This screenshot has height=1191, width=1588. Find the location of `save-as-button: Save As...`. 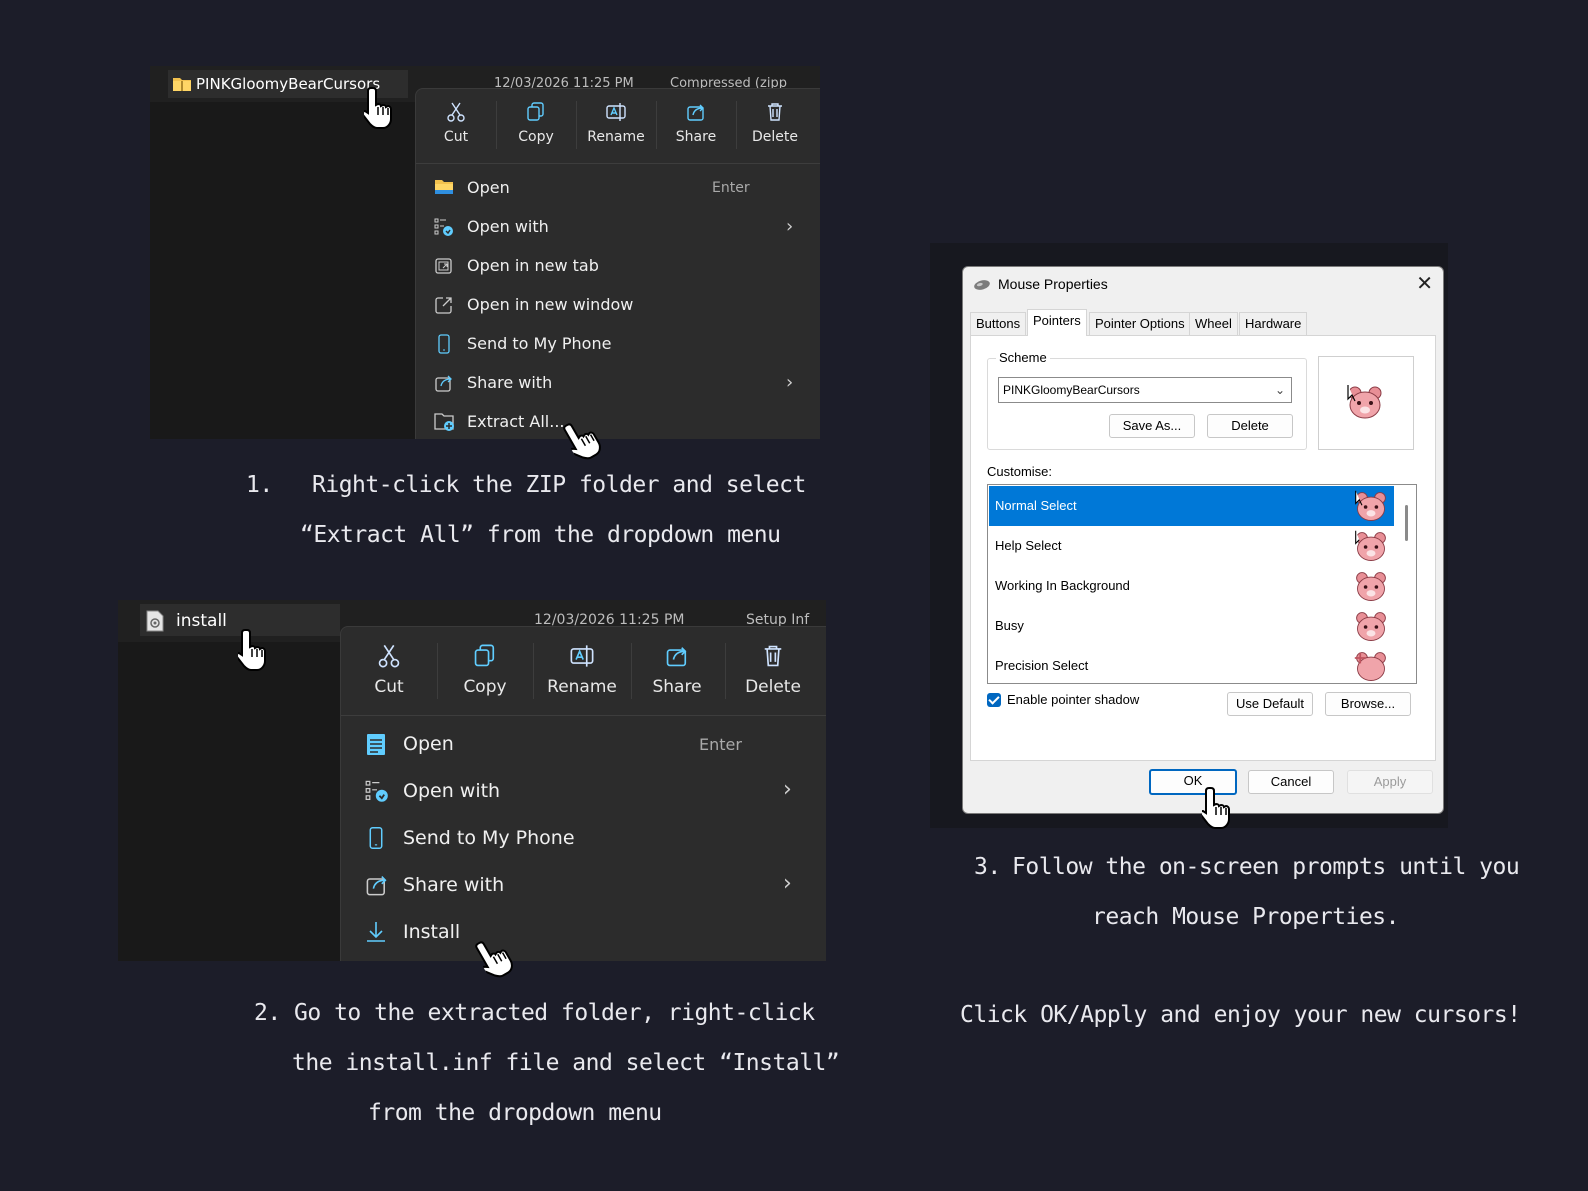

save-as-button: Save As... is located at coordinates (1152, 426).